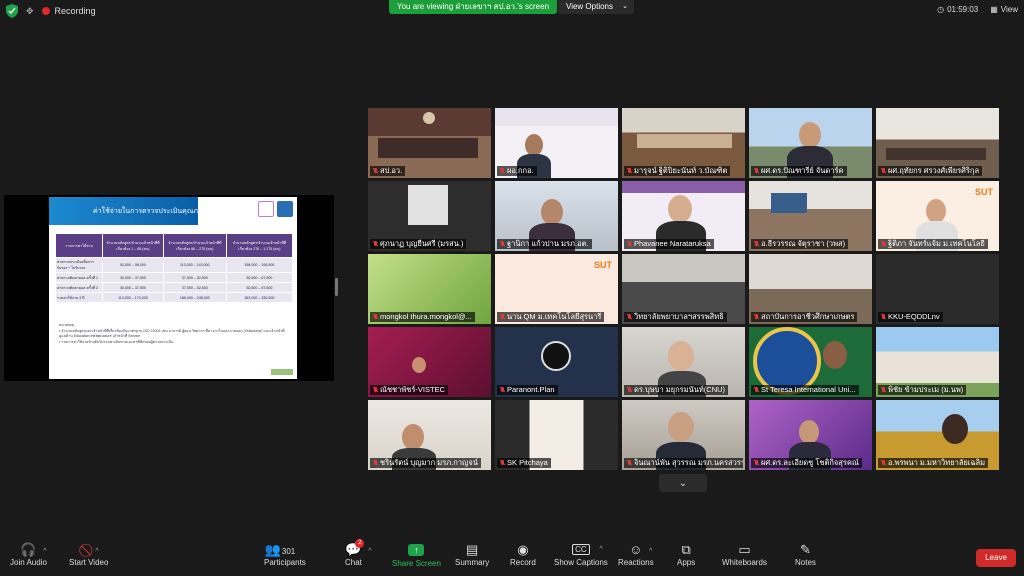 The width and height of the screenshot is (1024, 576). I want to click on participant-tile: ณัชชาพัชร์-VISTEC, so click(429, 362).